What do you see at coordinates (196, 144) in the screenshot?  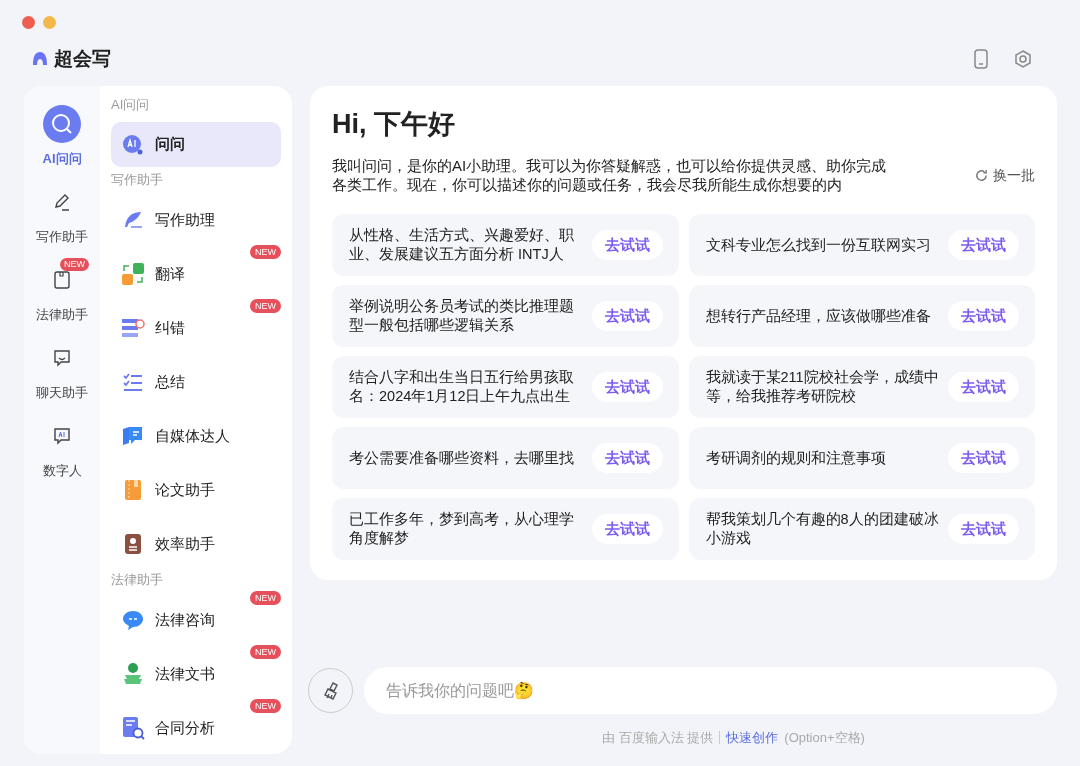 I see `menu-item: 问问` at bounding box center [196, 144].